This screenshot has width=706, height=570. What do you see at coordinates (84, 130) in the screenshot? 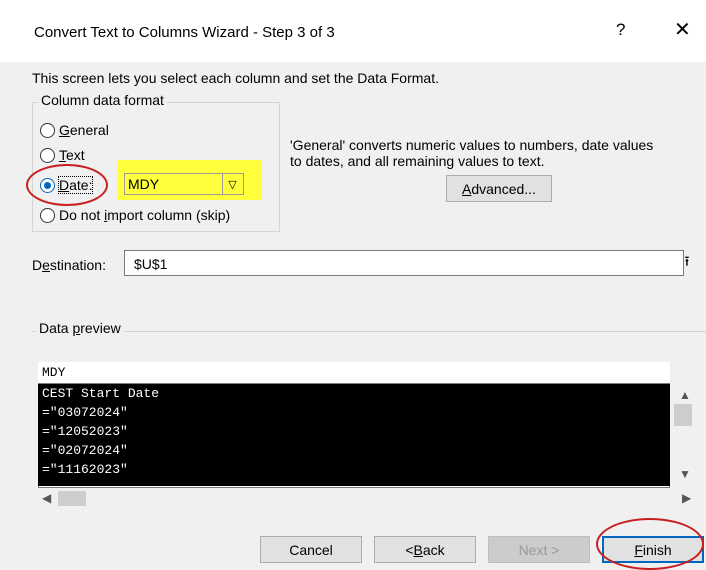
I see `radio-label-general: General` at bounding box center [84, 130].